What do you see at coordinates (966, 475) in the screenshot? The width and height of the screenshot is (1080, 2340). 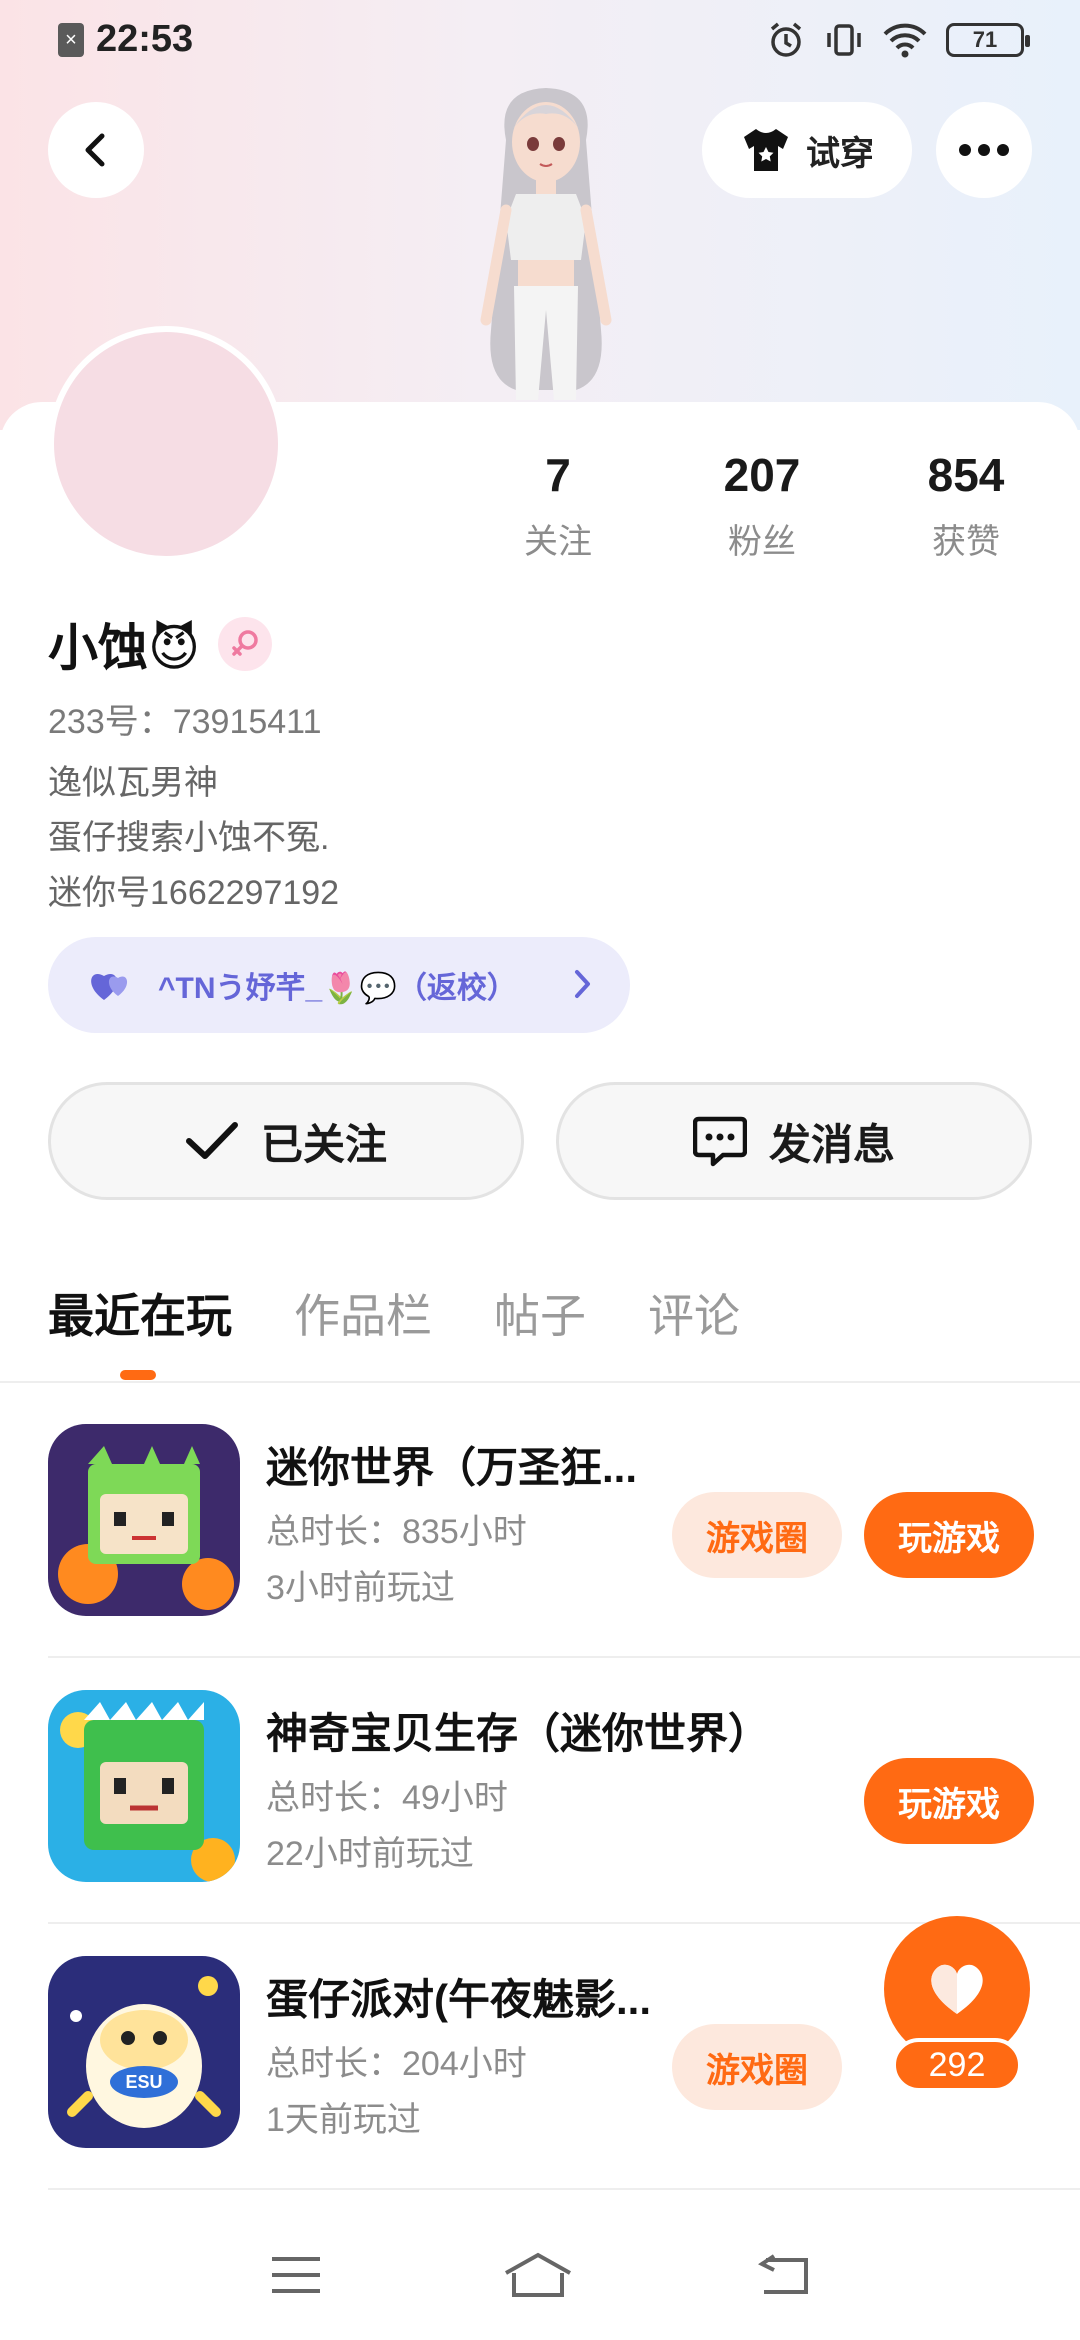 I see `stat-likes-value: 854` at bounding box center [966, 475].